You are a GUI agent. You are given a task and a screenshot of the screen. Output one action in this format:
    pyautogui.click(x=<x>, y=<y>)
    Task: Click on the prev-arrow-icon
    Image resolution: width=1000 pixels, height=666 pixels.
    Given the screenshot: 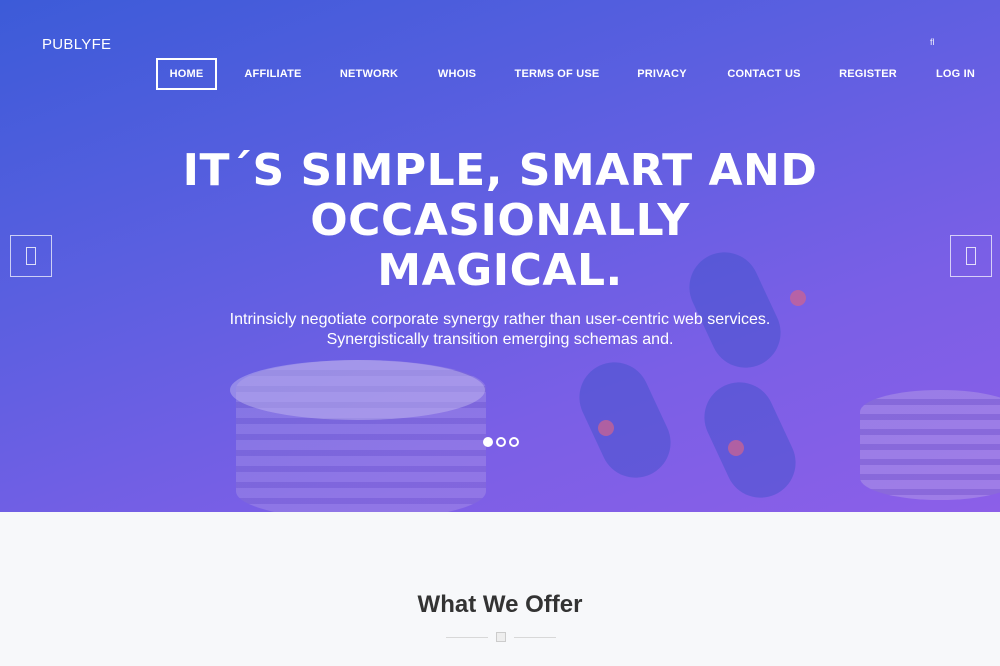 What is the action you would take?
    pyautogui.click(x=31, y=256)
    